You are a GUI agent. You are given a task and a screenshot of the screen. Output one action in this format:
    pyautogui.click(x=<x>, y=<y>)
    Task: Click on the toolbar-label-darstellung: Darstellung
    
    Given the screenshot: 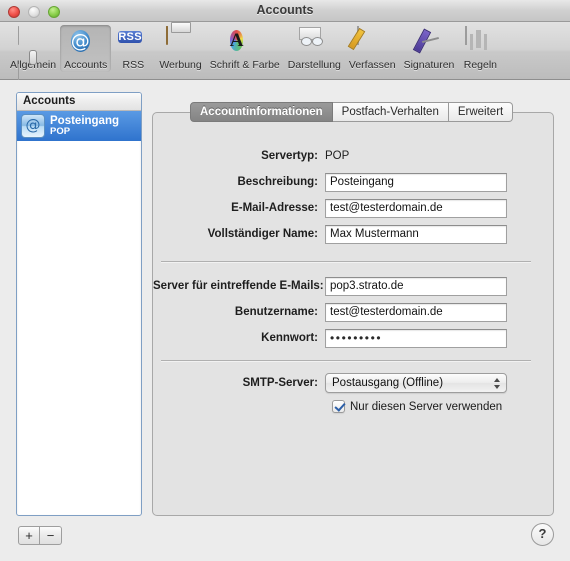 What is the action you would take?
    pyautogui.click(x=314, y=65)
    